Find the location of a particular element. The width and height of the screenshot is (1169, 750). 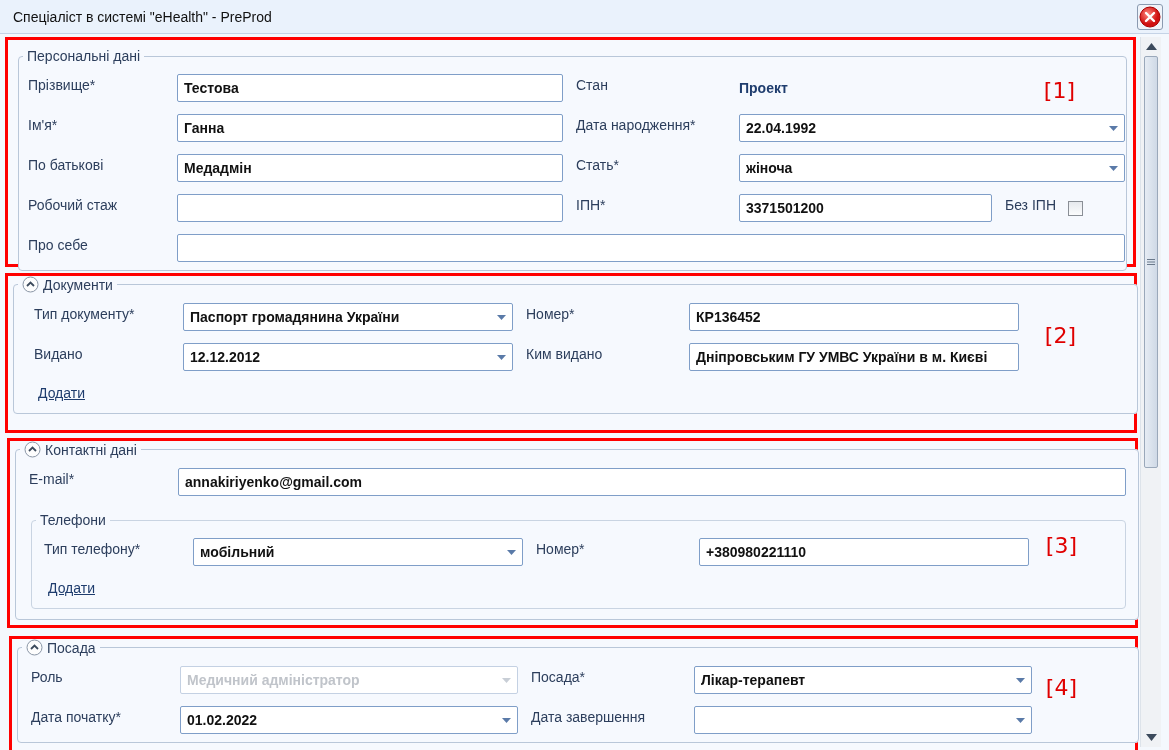

field-label: Тип телефону* is located at coordinates (93, 549).